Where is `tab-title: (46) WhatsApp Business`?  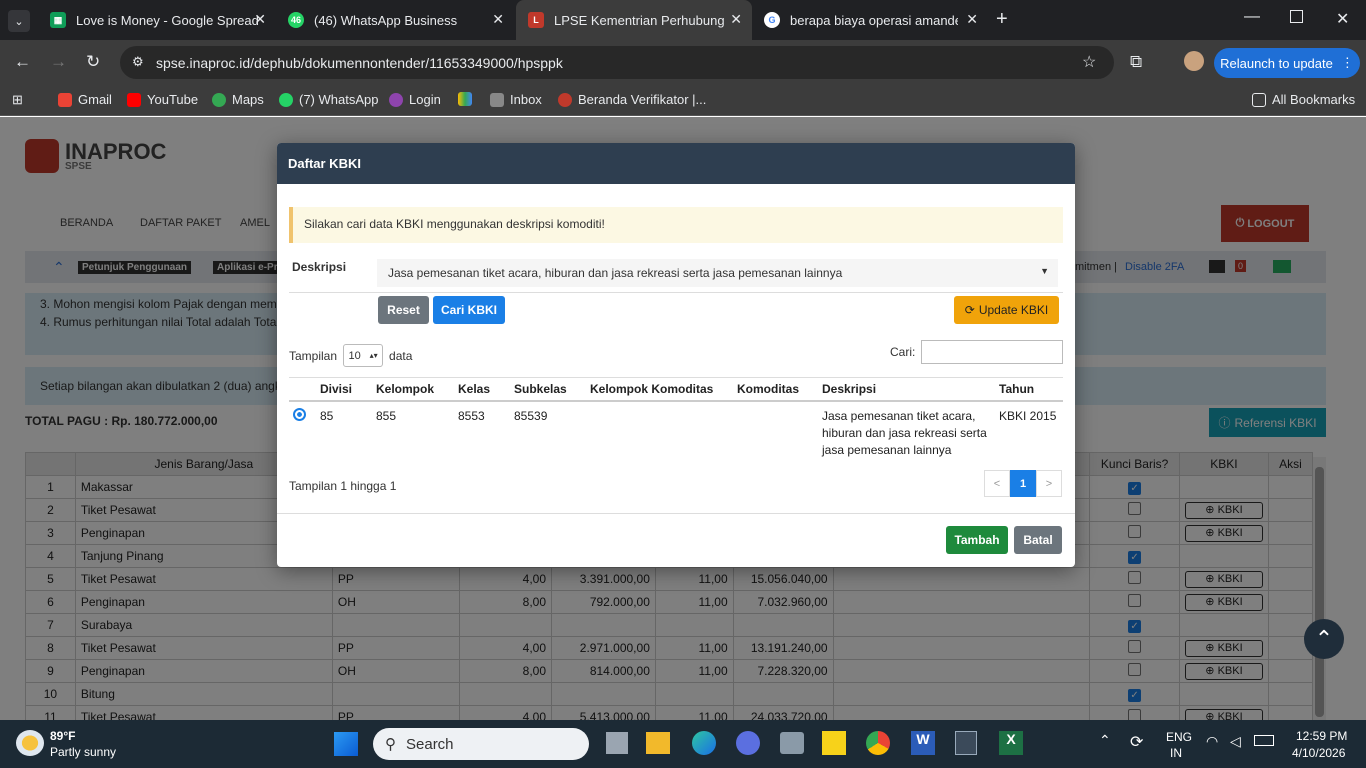 tab-title: (46) WhatsApp Business is located at coordinates (386, 20).